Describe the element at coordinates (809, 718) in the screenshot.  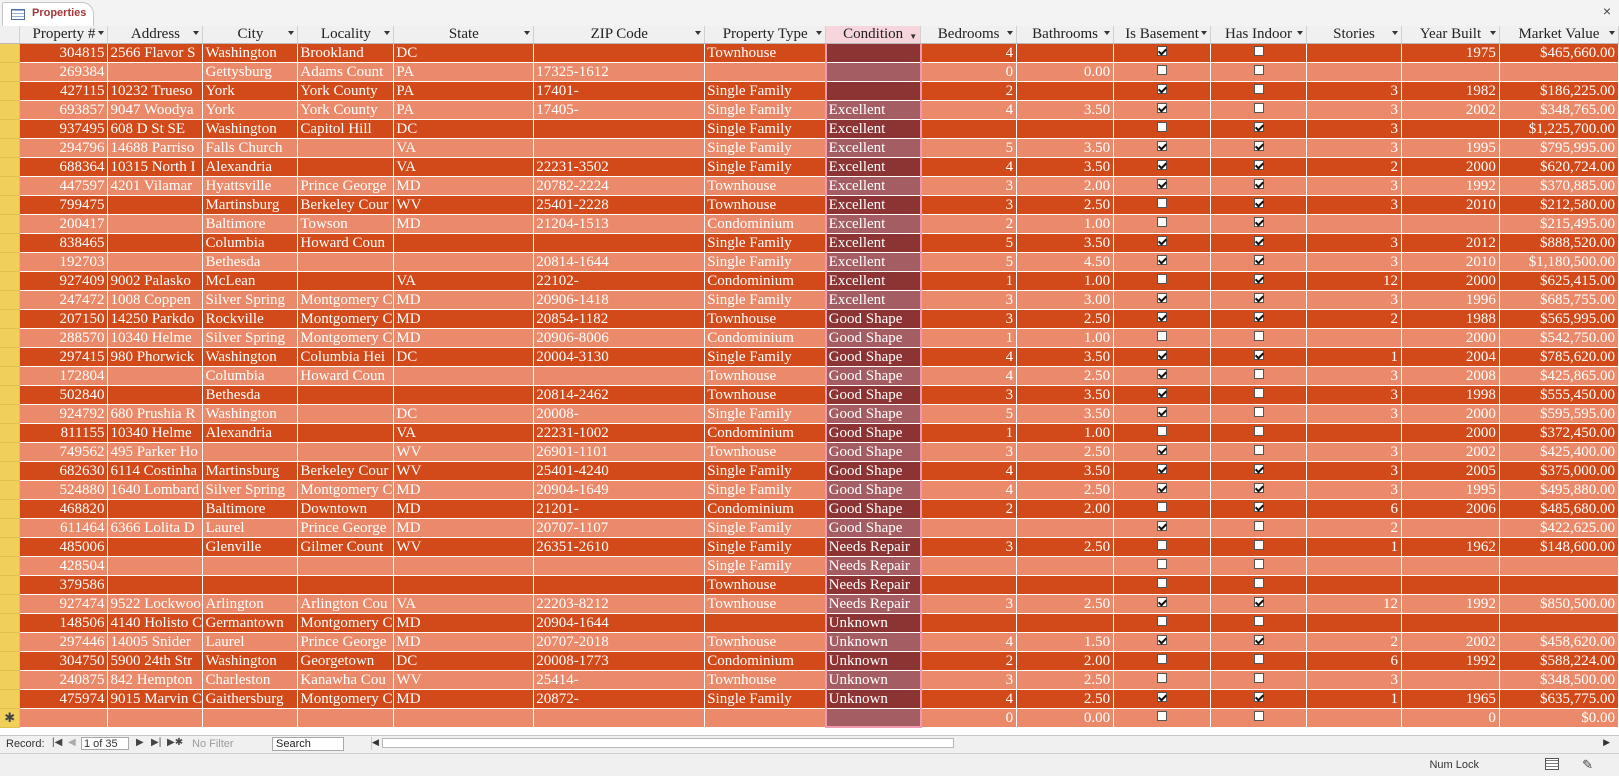
I see `table-row: ✱ 0 0.00 0 $0.00` at that location.